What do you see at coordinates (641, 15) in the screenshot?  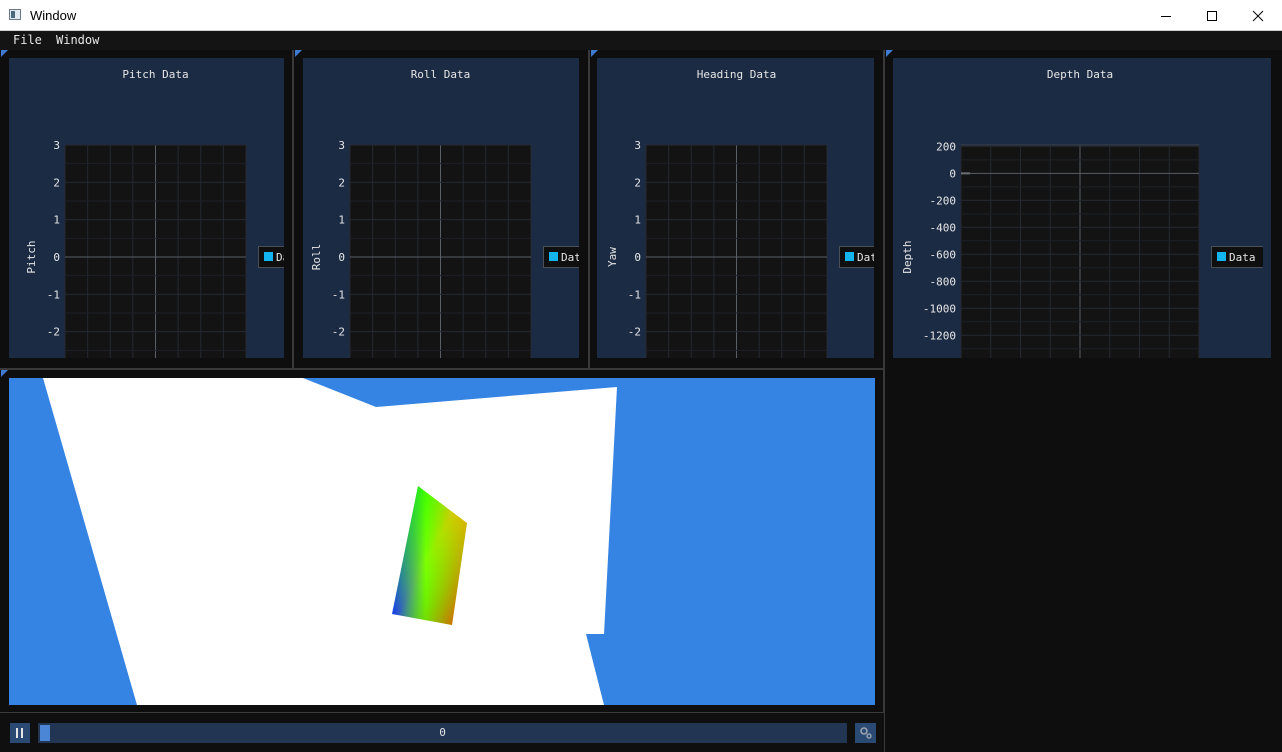 I see `title-bar: Window` at bounding box center [641, 15].